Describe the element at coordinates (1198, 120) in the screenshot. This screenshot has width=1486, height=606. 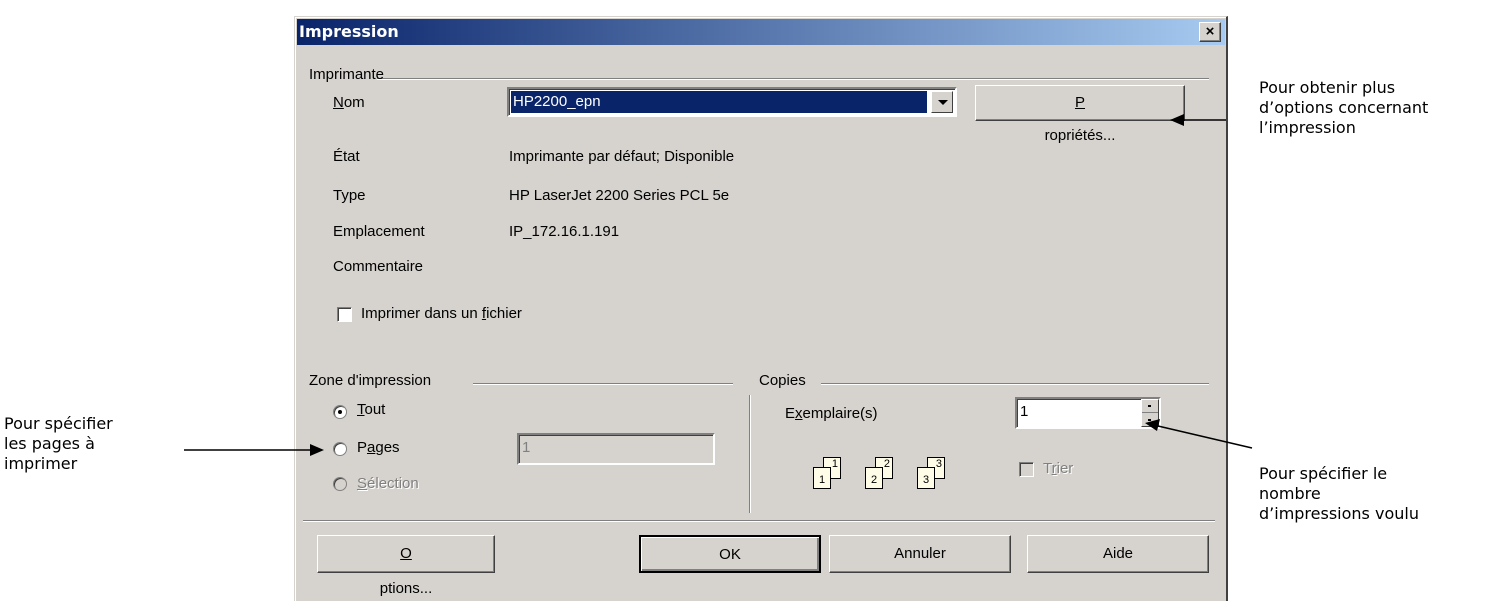
I see `arrow-to-properties` at that location.